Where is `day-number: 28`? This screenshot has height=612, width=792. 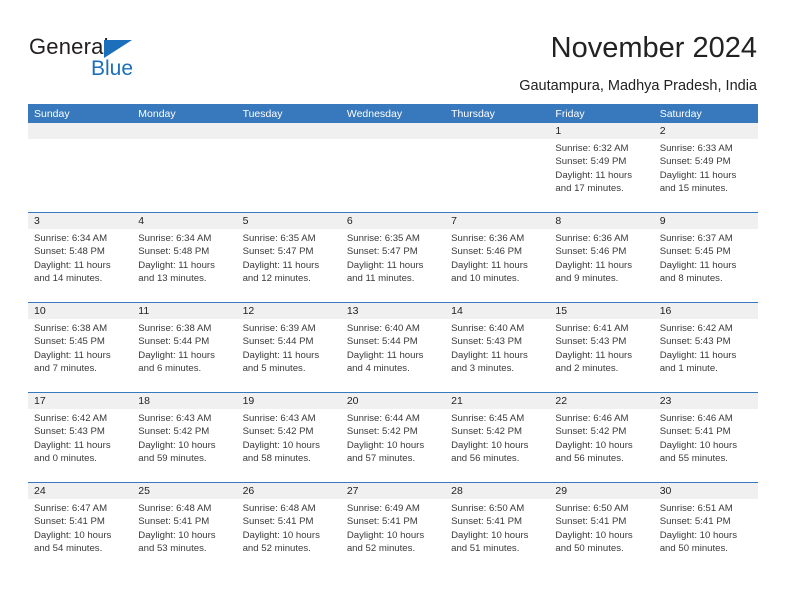
day-number: 28 is located at coordinates (497, 491).